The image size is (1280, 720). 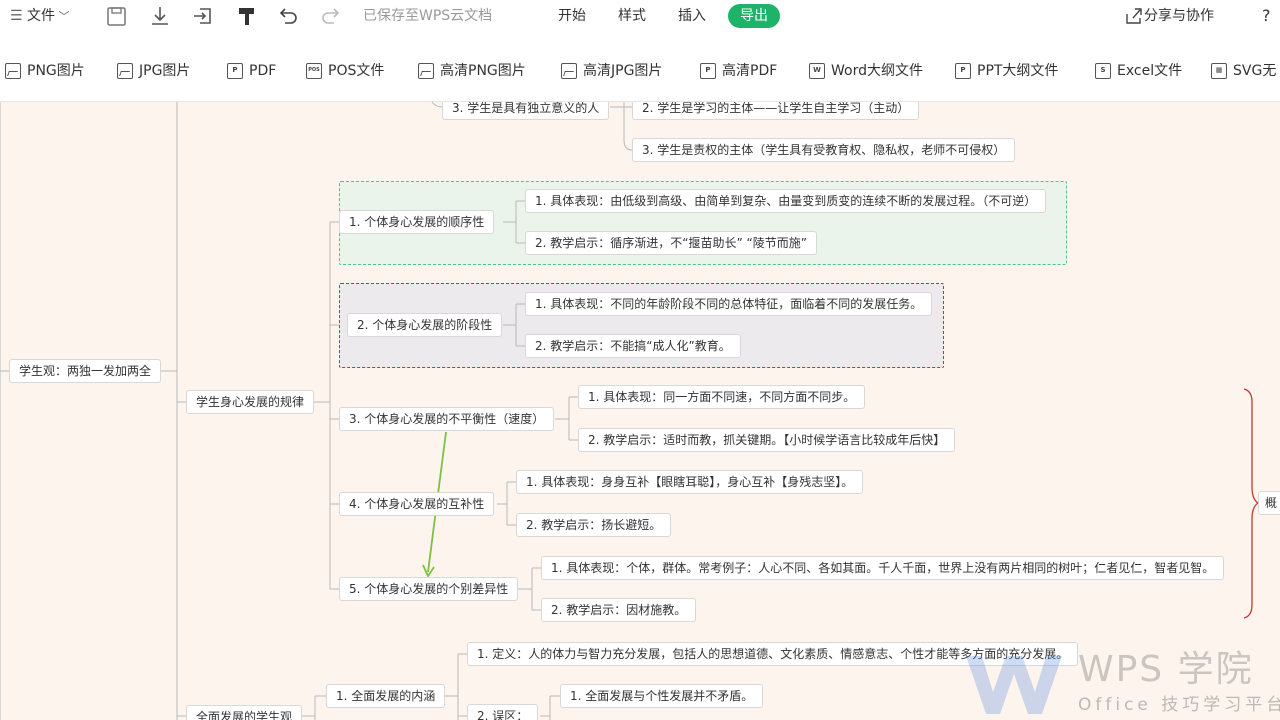 I want to click on format-painter-icon, so click(x=247, y=16).